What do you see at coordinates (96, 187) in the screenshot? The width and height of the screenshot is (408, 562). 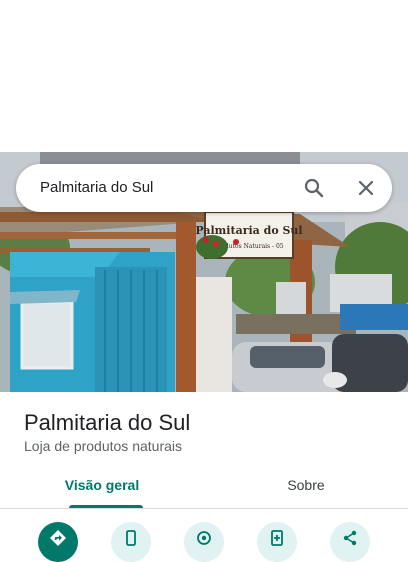 I see `search-input: Palmitaria do Sul` at bounding box center [96, 187].